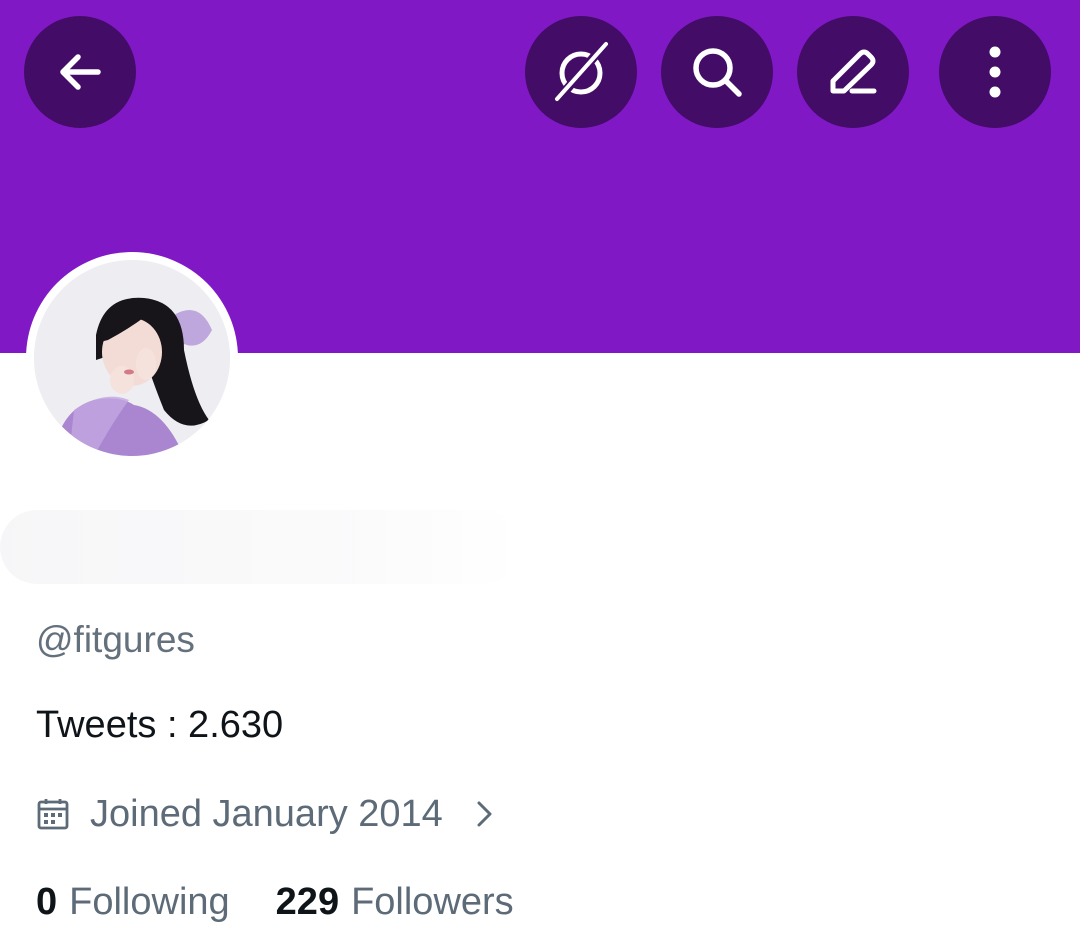 The width and height of the screenshot is (1080, 938). I want to click on more-options-button, so click(995, 72).